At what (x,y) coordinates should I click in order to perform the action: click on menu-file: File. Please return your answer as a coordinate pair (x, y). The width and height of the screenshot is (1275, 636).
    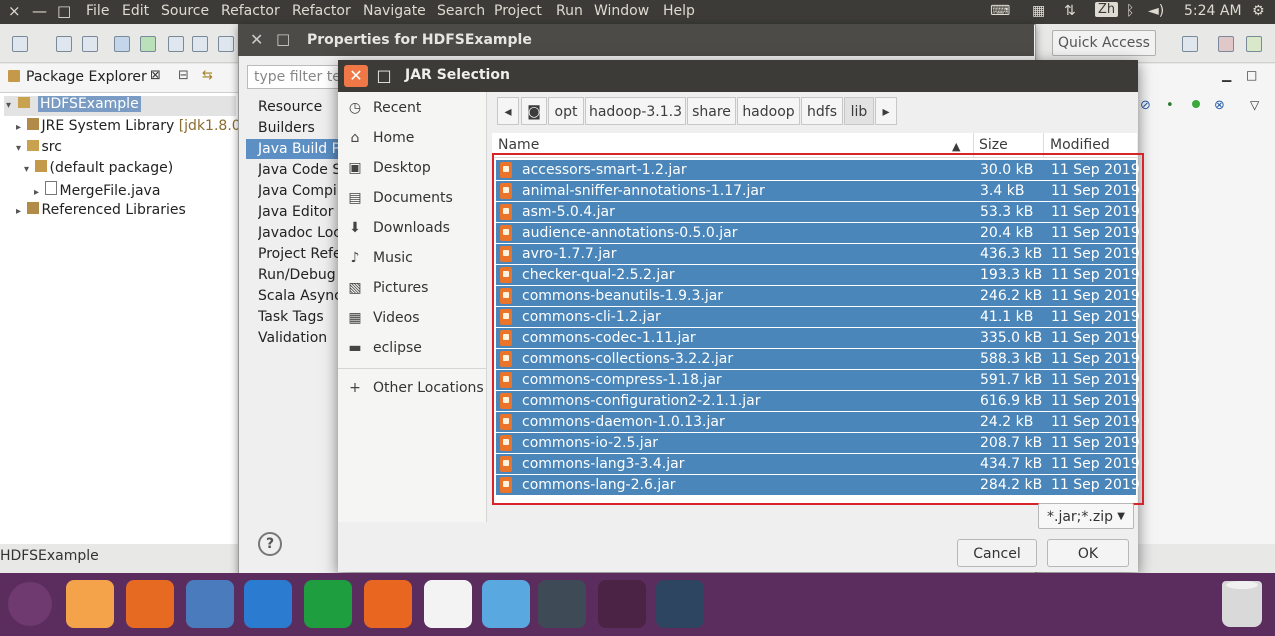
    Looking at the image, I should click on (97, 11).